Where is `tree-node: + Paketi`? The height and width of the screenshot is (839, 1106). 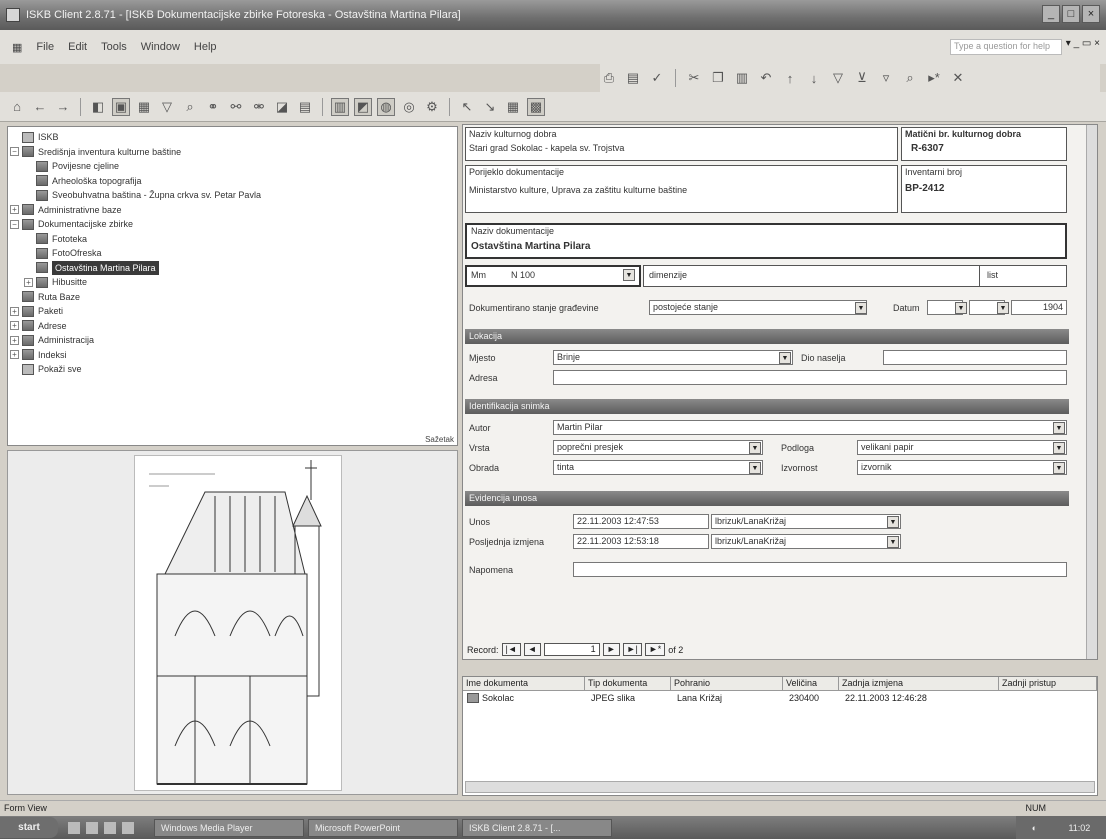 tree-node: + Paketi is located at coordinates (232, 311).